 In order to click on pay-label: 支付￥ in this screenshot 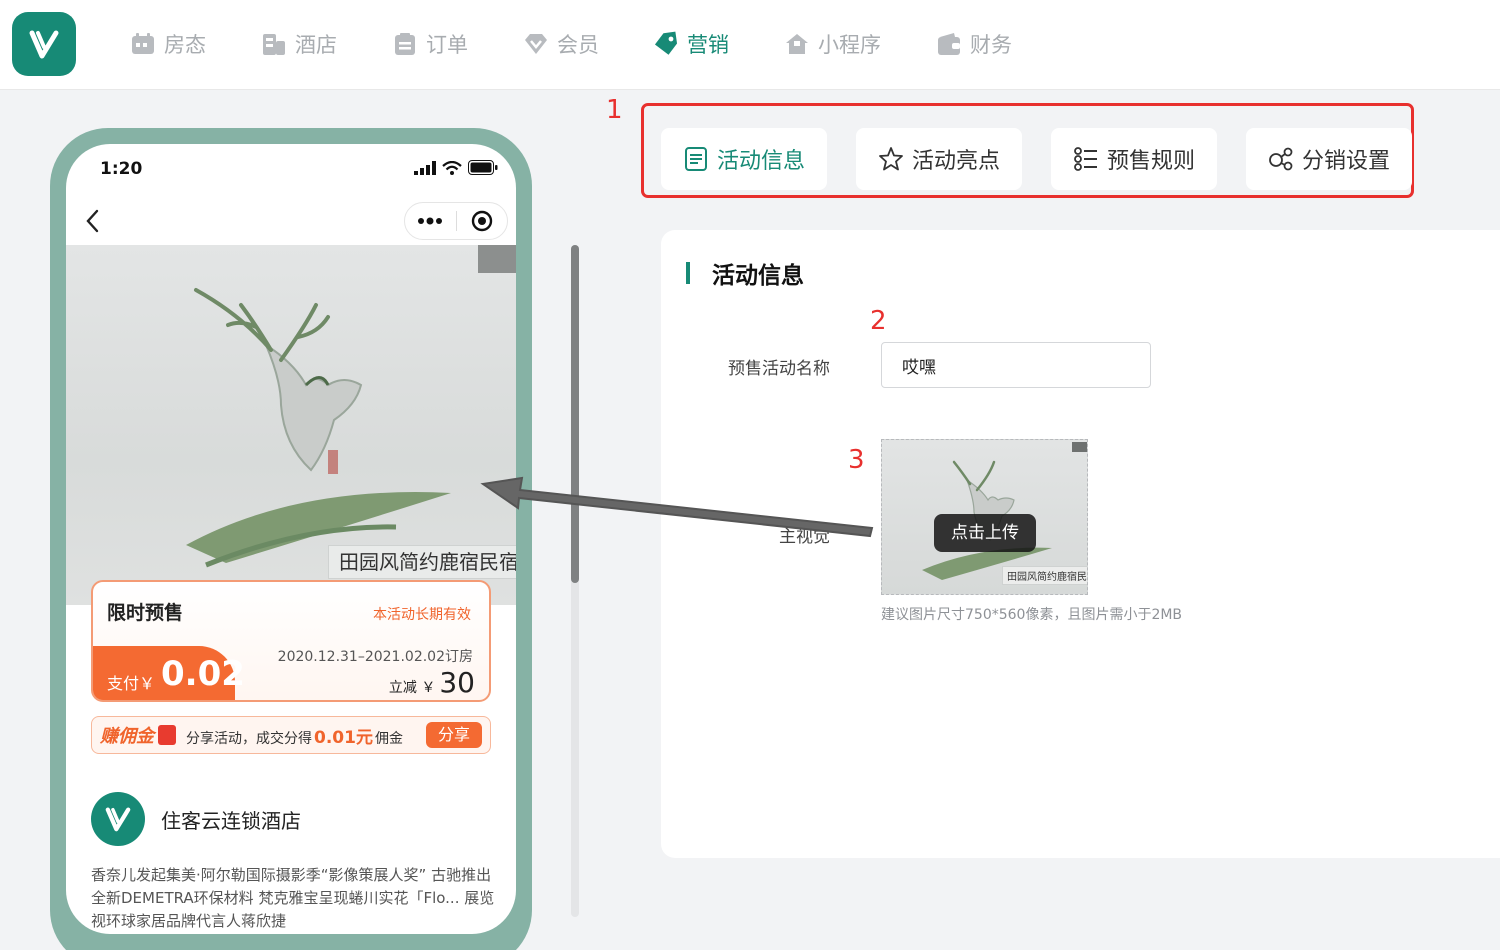, I will do `click(131, 683)`.